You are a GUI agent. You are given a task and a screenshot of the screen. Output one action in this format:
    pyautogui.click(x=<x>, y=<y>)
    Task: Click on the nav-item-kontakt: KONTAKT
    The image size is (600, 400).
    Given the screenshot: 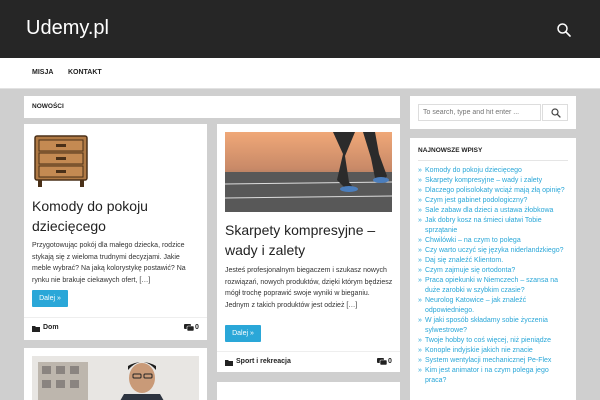 What is the action you would take?
    pyautogui.click(x=85, y=72)
    